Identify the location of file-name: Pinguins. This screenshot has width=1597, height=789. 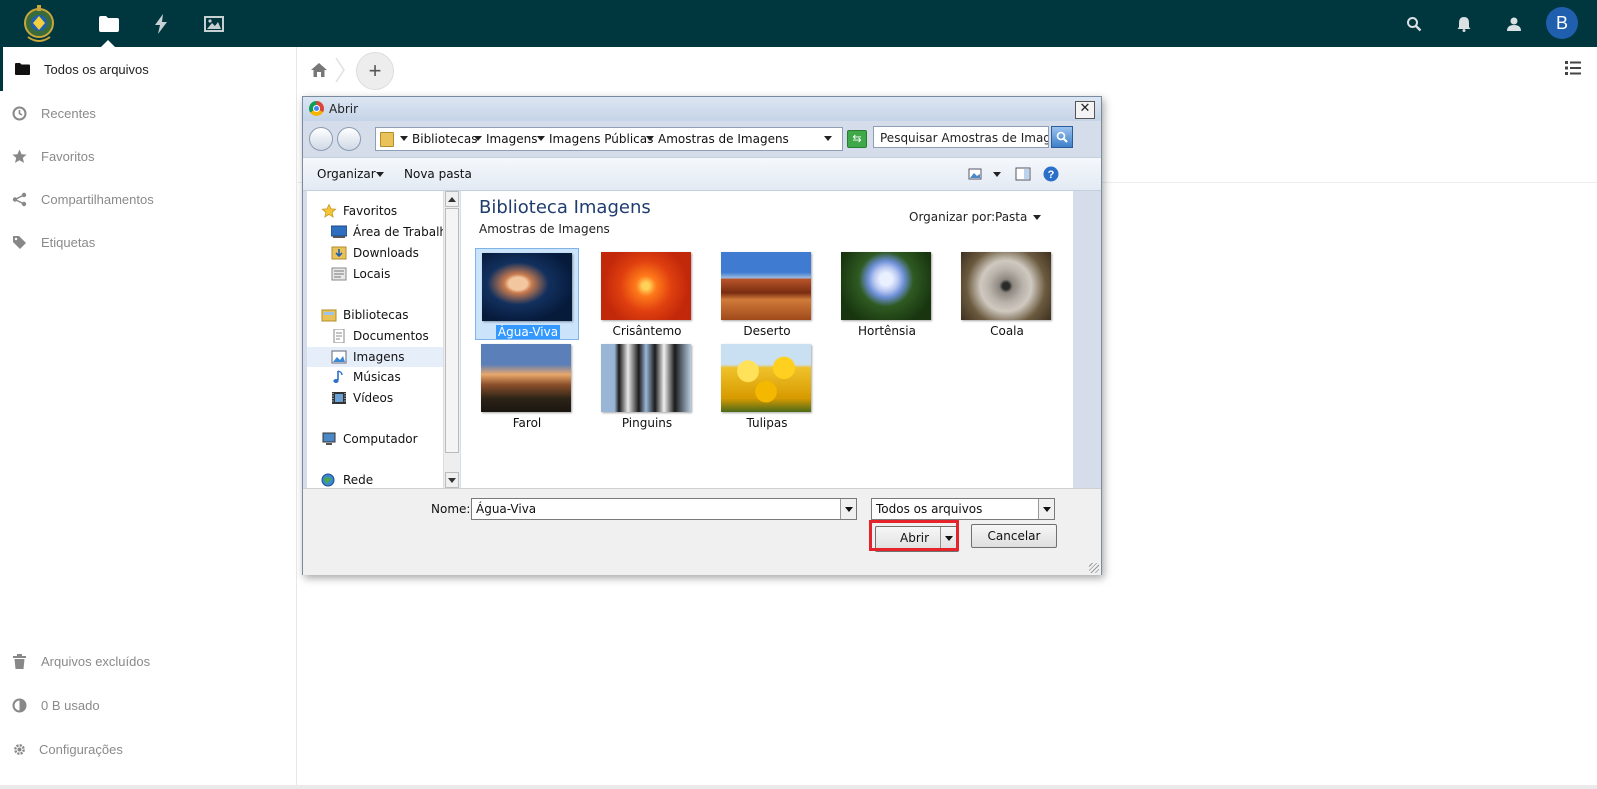
(647, 423).